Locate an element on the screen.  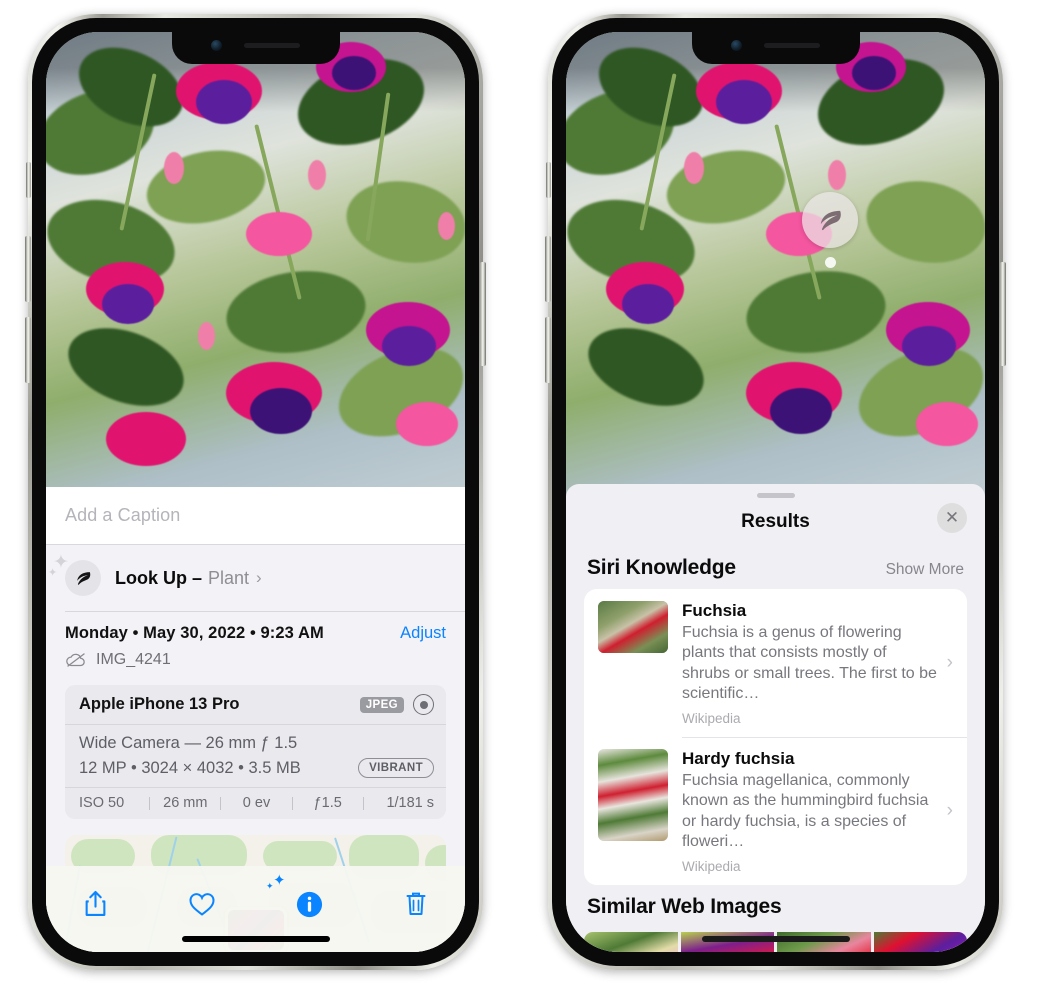
cloud-slash-icon is located at coordinates (75, 660).